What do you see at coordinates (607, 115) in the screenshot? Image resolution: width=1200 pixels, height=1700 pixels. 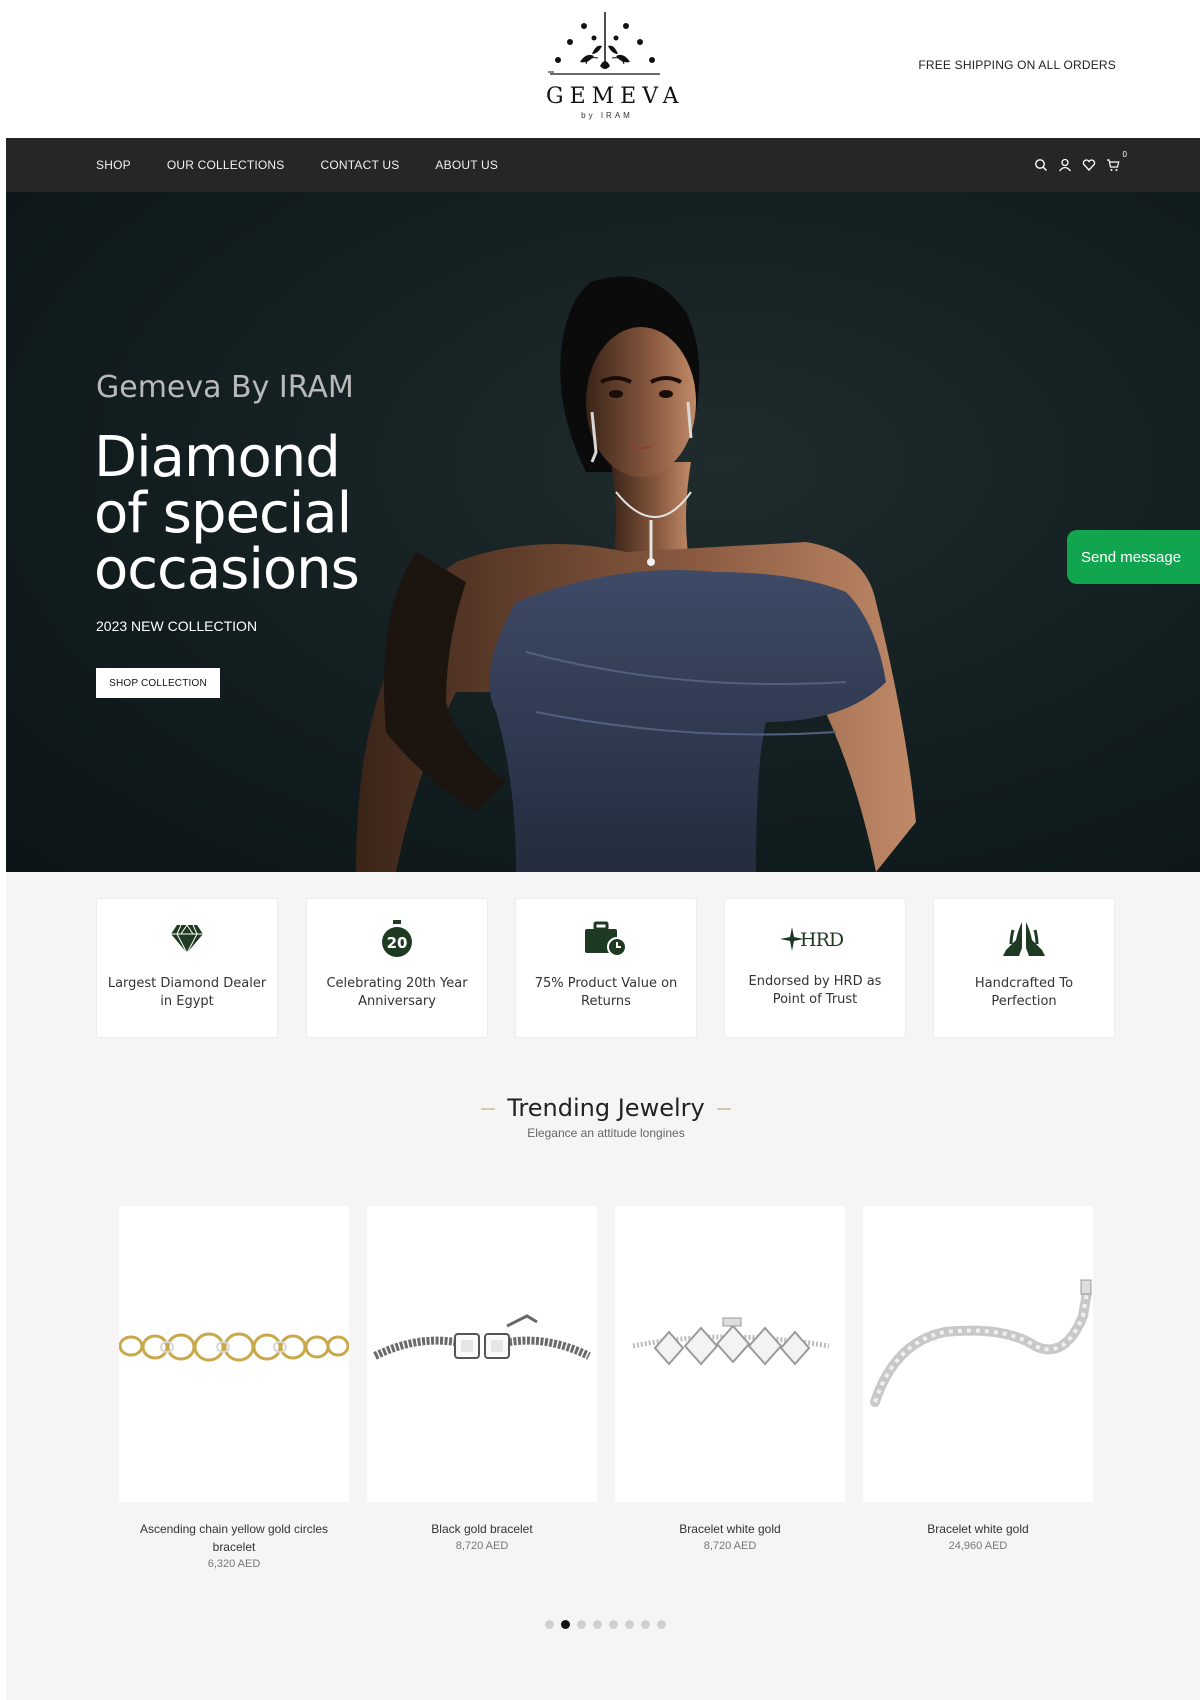 I see `logo-tagline: by IRAM` at bounding box center [607, 115].